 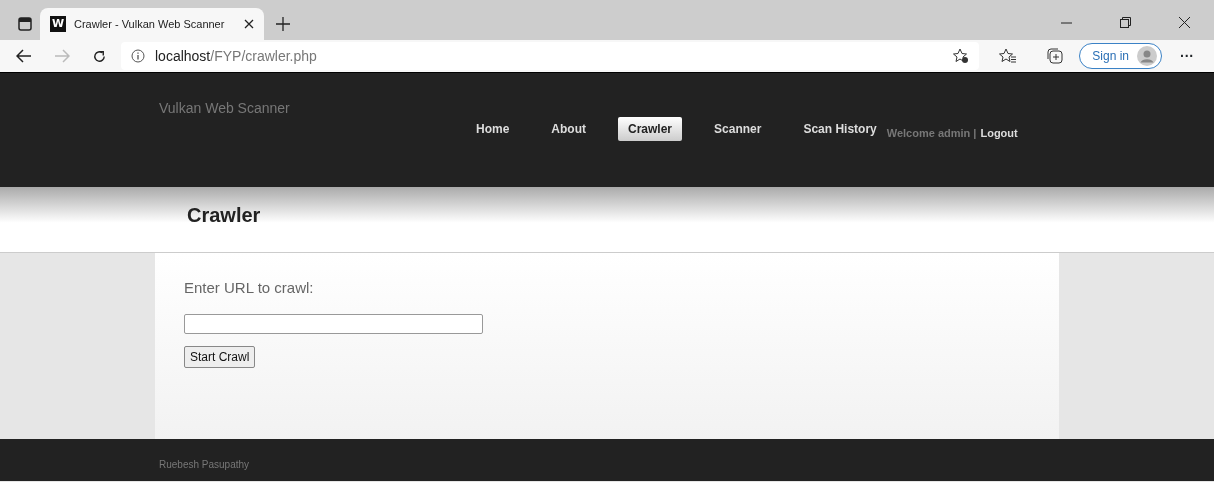 What do you see at coordinates (1125, 22) in the screenshot?
I see `restore-icon` at bounding box center [1125, 22].